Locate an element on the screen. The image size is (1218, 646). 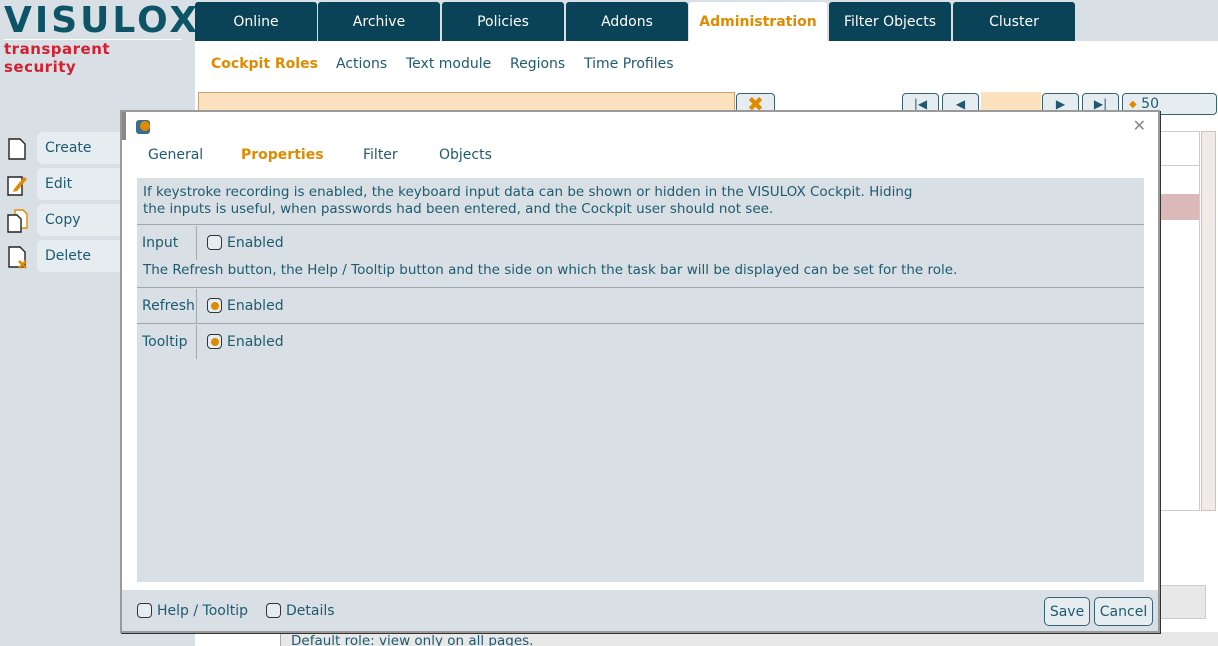
dialog-tab-properties: Properties is located at coordinates (282, 155).